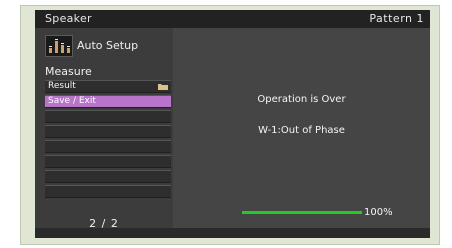 The image size is (452, 248). What do you see at coordinates (59, 46) in the screenshot?
I see `speaker-levels-icon` at bounding box center [59, 46].